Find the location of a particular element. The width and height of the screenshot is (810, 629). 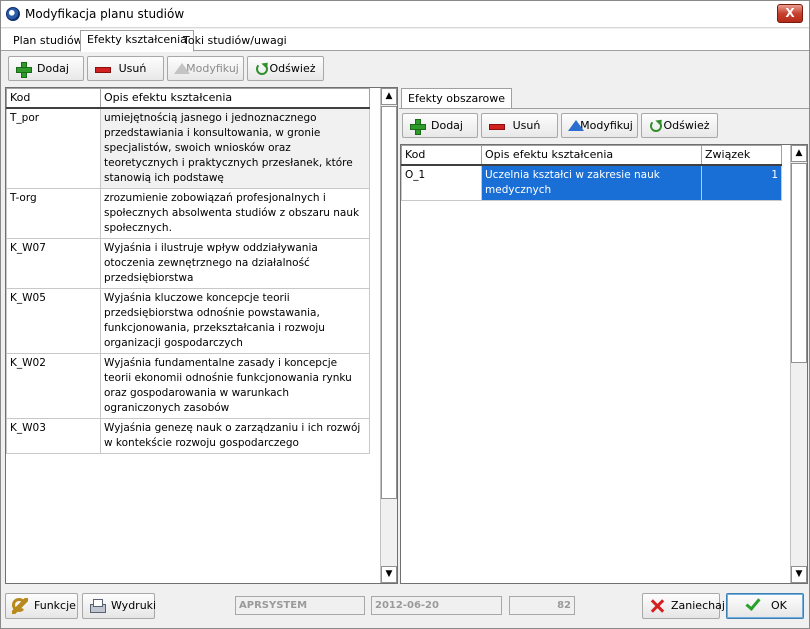

ok-button: OK is located at coordinates (765, 606).